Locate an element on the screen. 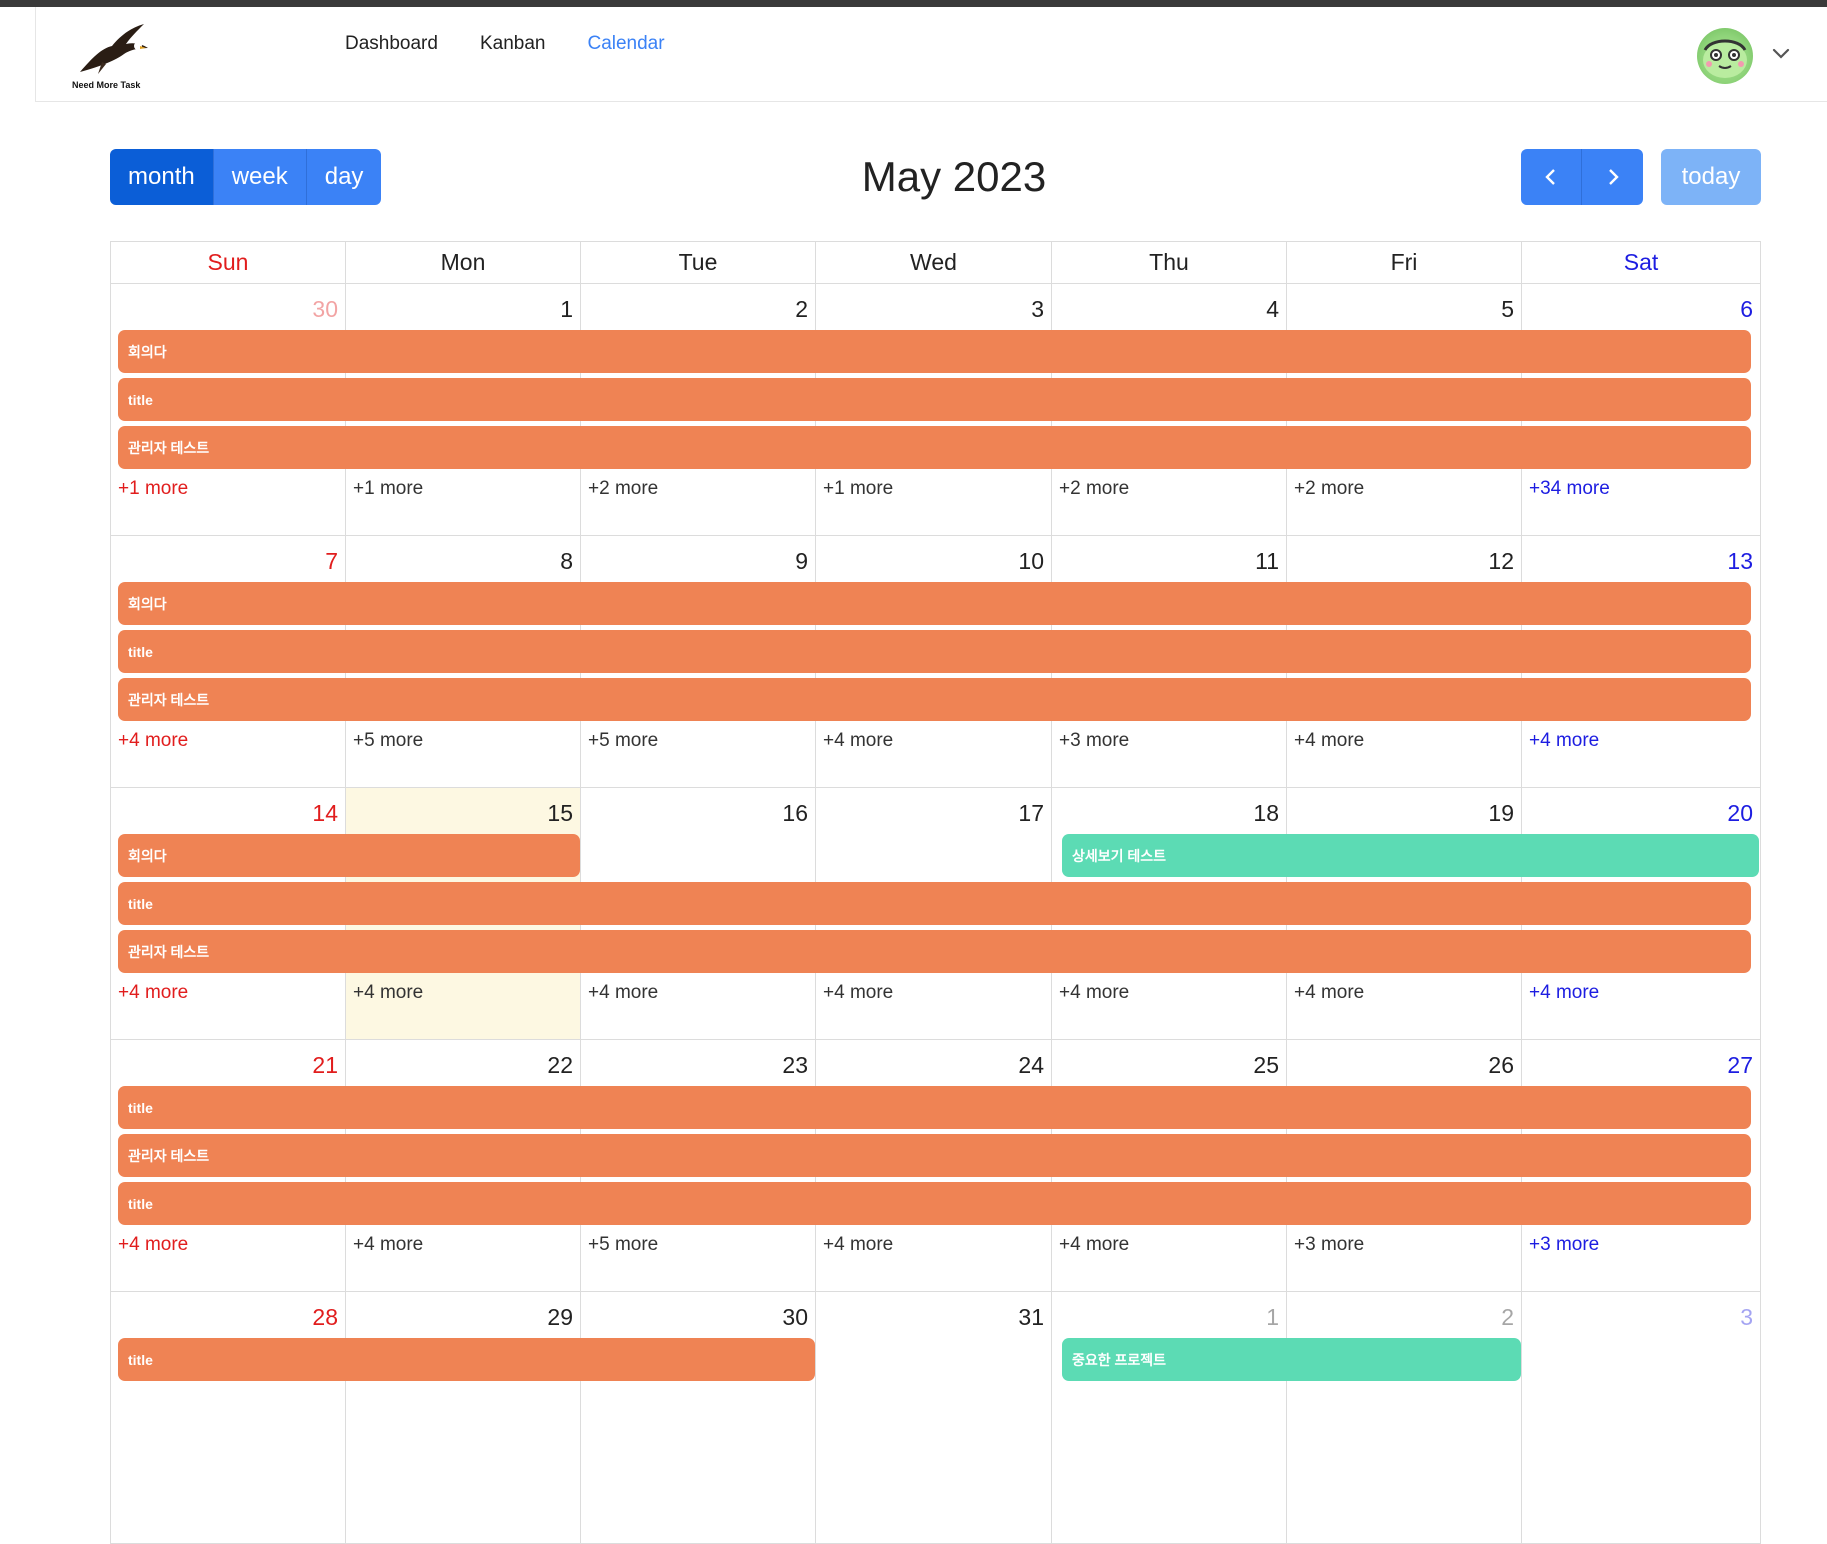 The image size is (1827, 1544). day-number: 27 is located at coordinates (1740, 1065).